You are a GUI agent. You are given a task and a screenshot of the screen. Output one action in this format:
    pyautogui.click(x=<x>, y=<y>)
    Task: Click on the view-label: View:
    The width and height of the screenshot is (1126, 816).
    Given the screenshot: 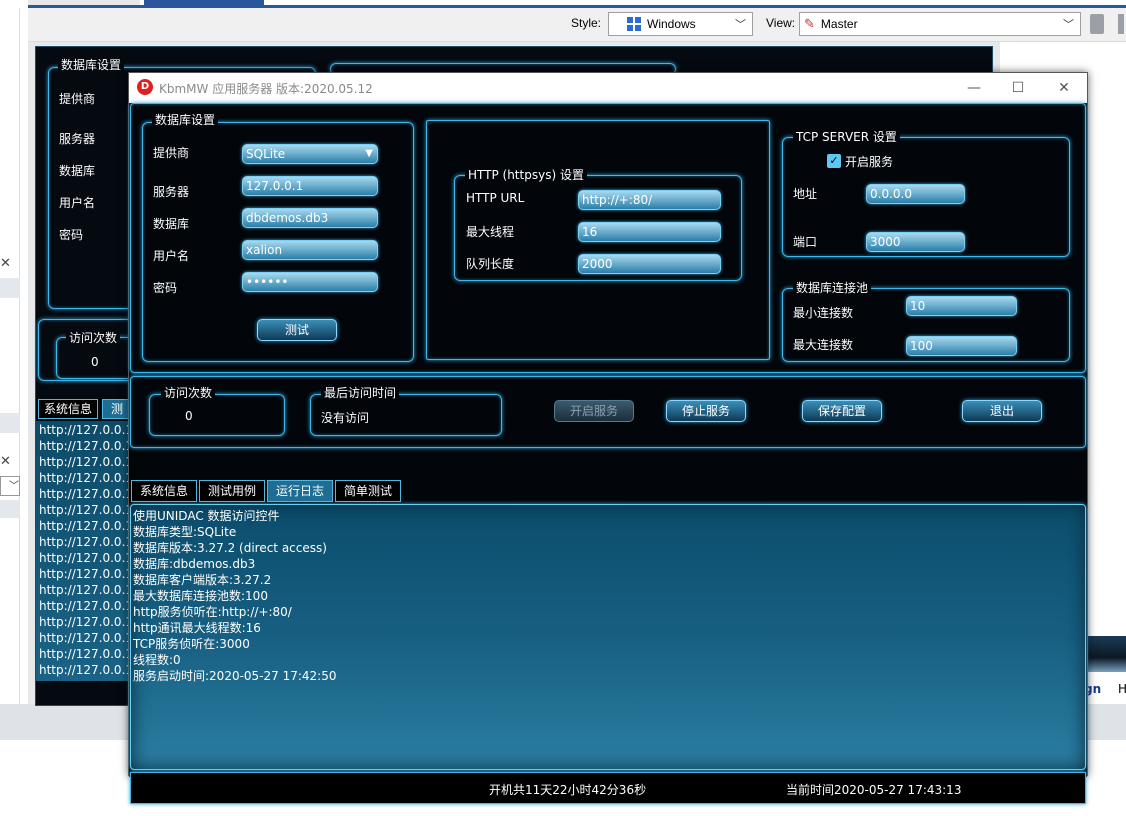 What is the action you would take?
    pyautogui.click(x=781, y=23)
    